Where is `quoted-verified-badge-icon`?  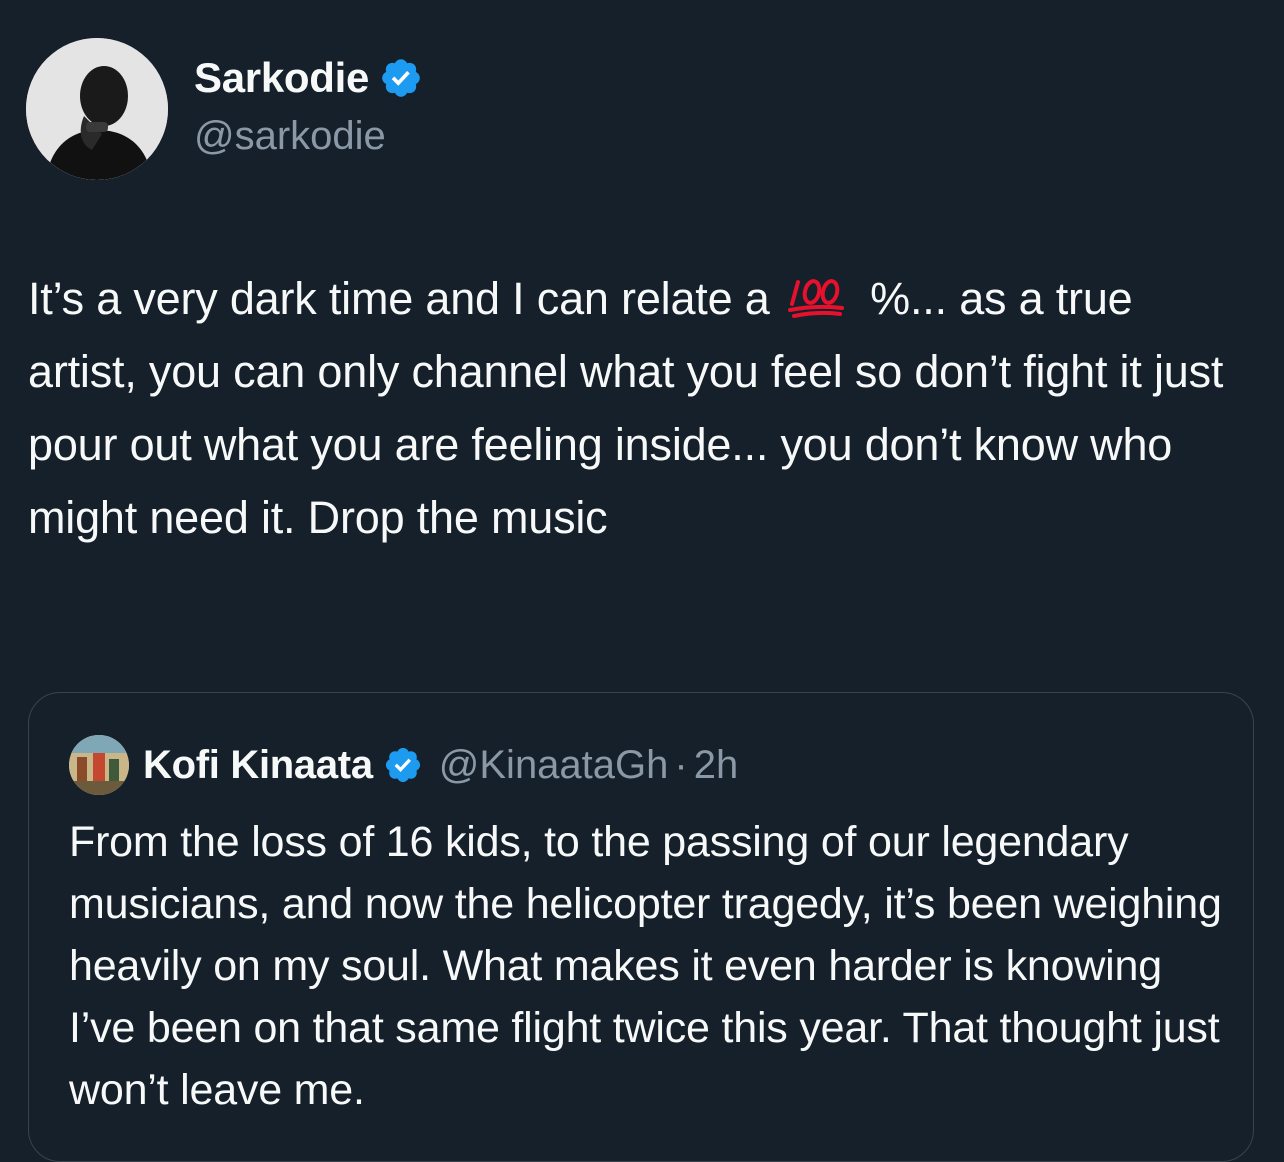
quoted-verified-badge-icon is located at coordinates (403, 765).